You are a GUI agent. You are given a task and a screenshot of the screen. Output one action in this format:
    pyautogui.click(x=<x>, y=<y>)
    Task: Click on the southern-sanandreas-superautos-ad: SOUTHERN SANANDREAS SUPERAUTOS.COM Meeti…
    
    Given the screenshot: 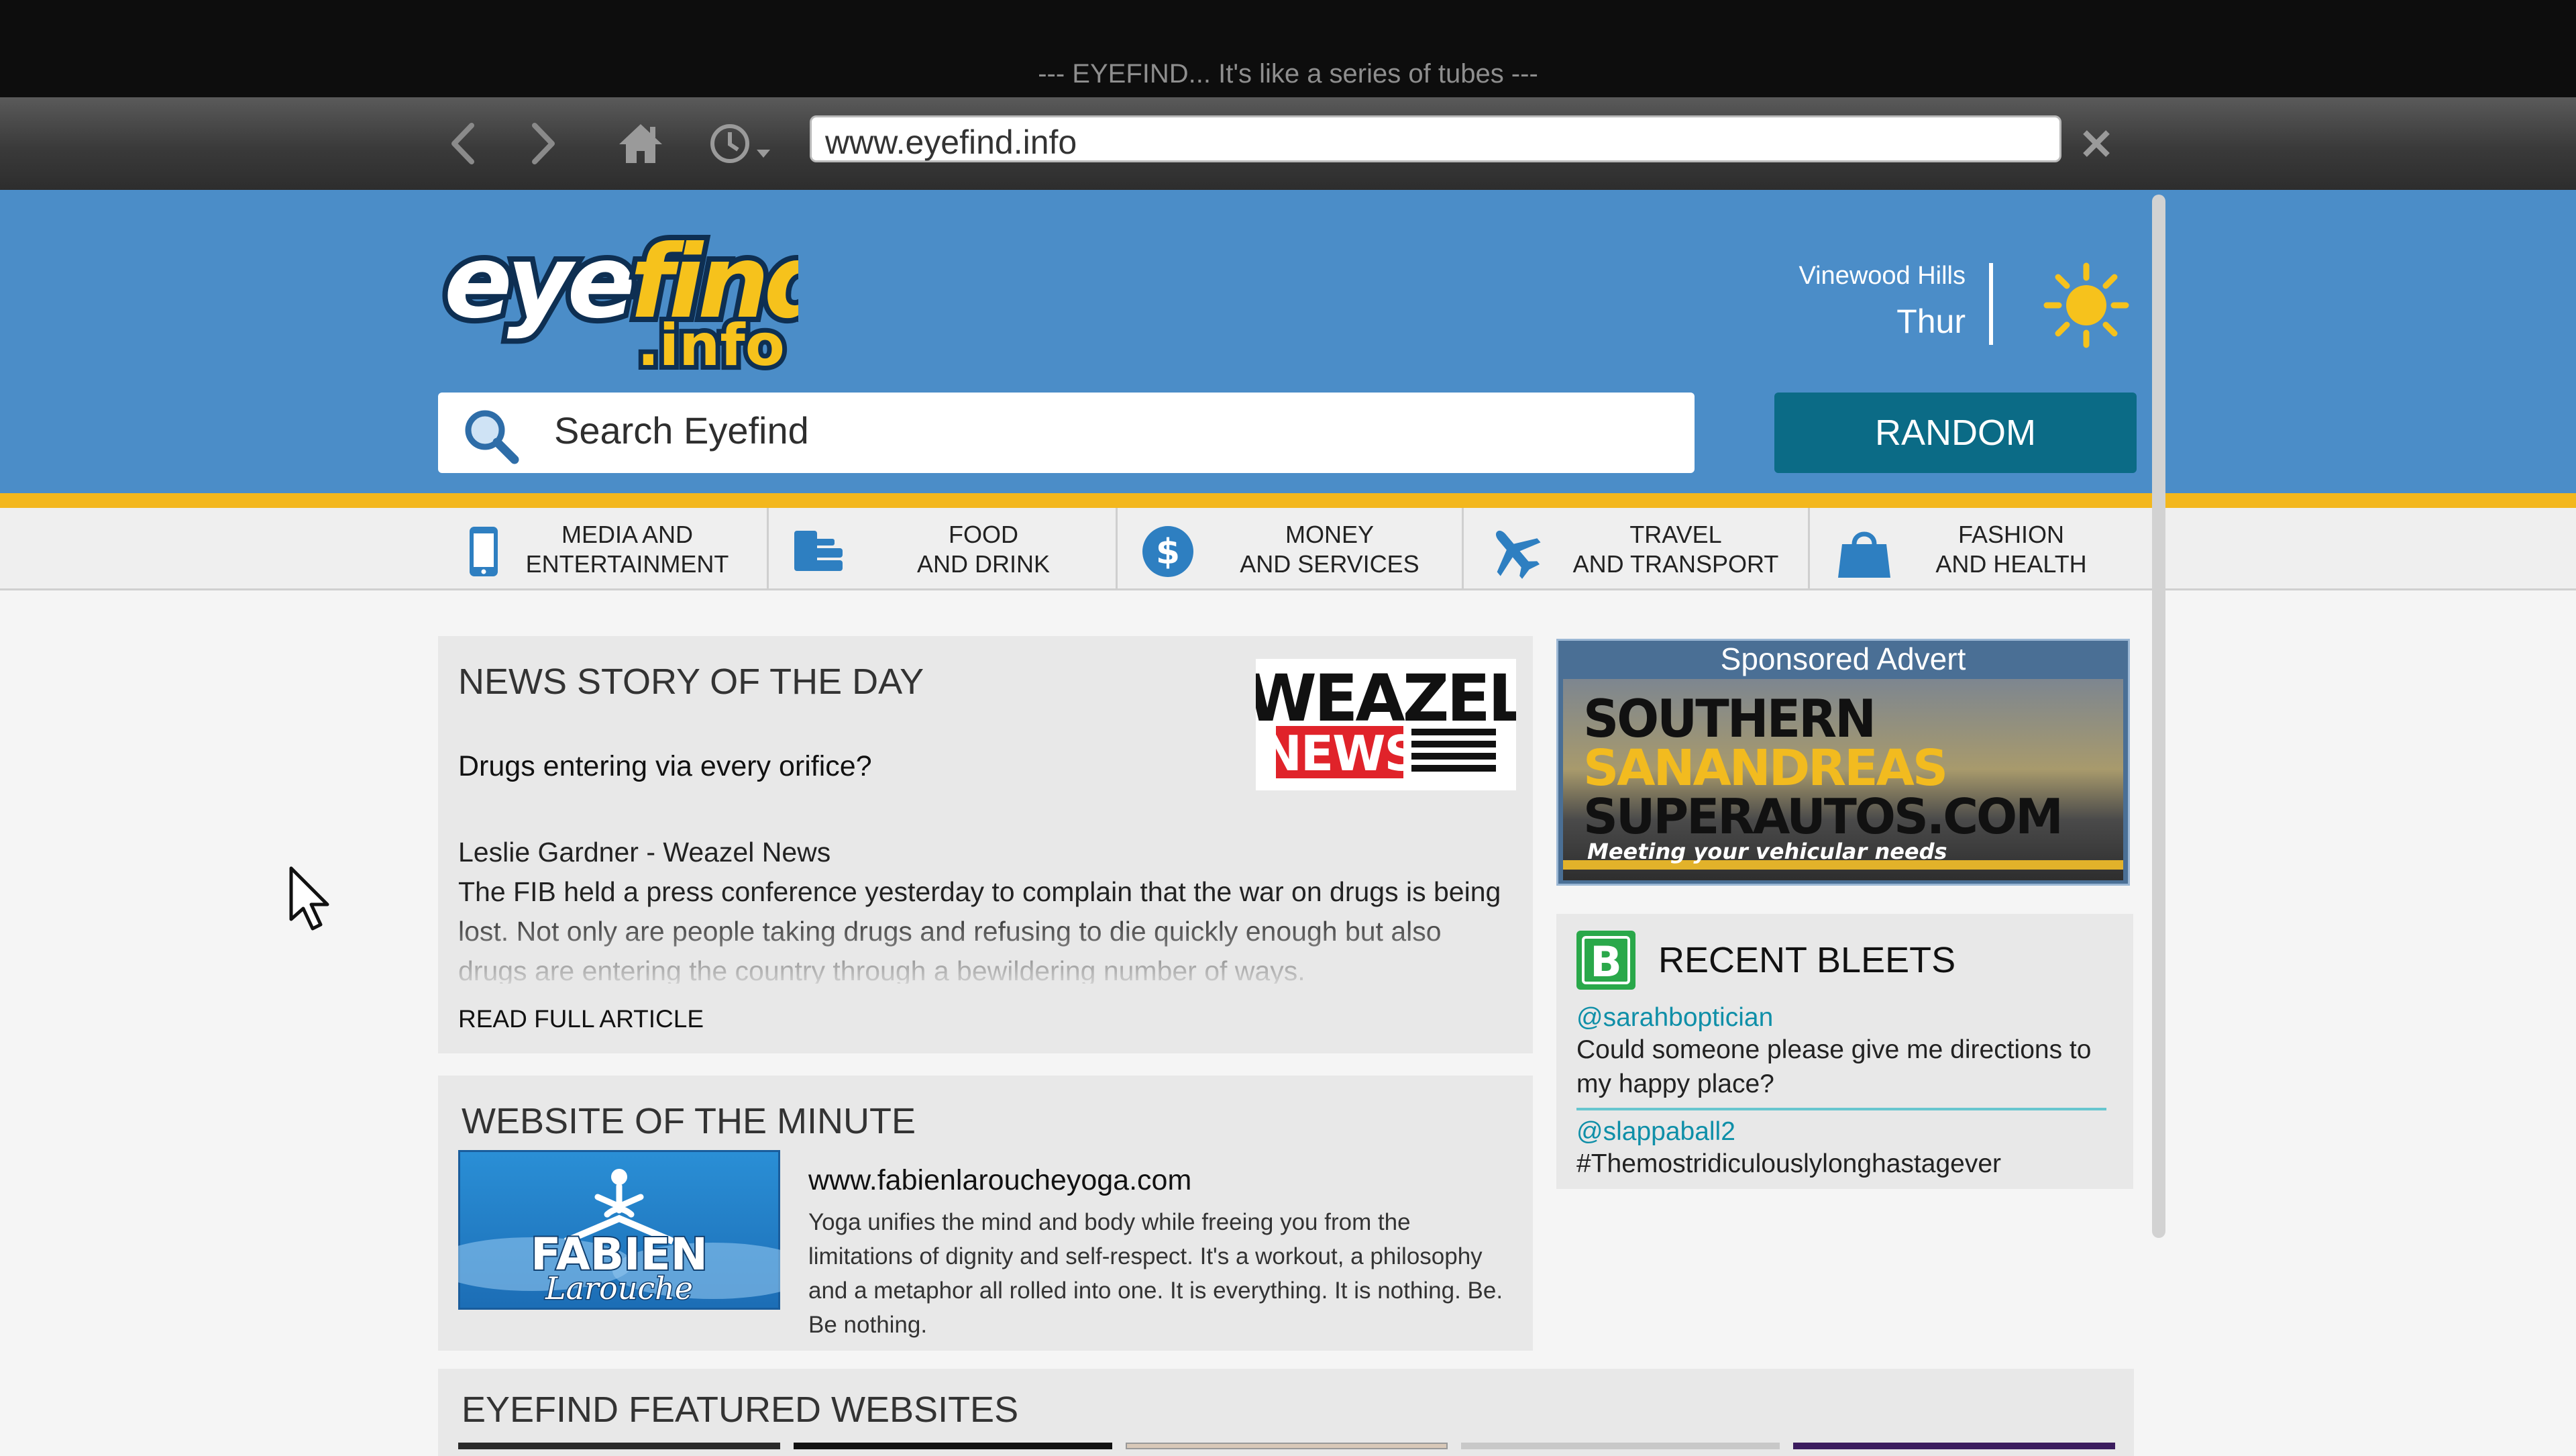 What is the action you would take?
    pyautogui.click(x=1843, y=779)
    